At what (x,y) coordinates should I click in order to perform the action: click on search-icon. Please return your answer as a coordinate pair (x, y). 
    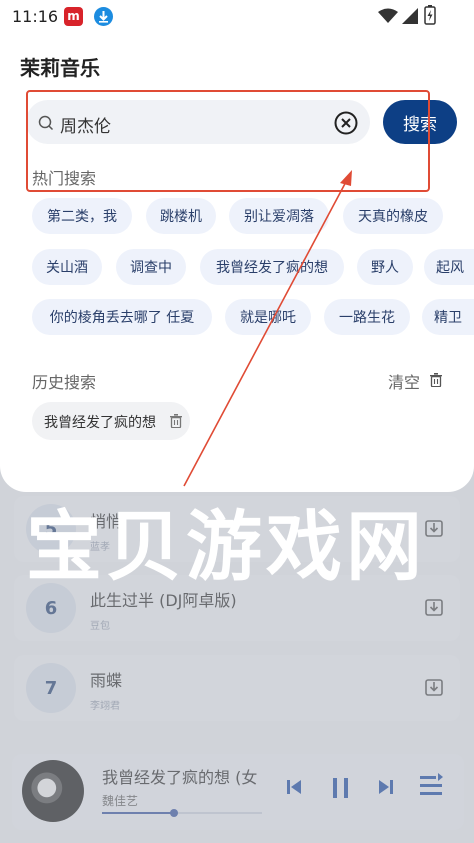
    Looking at the image, I should click on (46, 123).